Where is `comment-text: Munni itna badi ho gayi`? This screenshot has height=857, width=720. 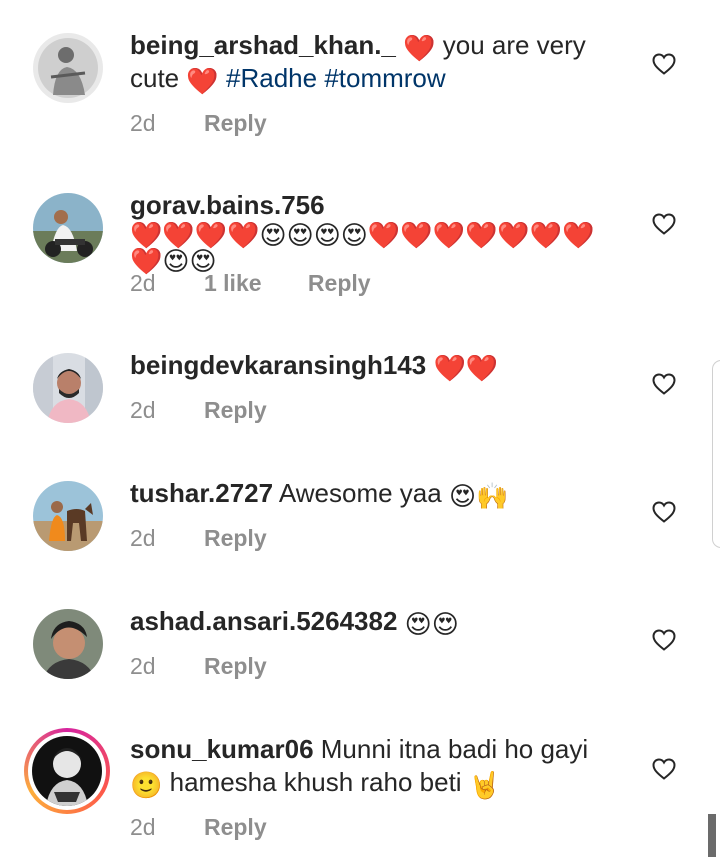 comment-text: Munni itna badi ho gayi is located at coordinates (454, 749).